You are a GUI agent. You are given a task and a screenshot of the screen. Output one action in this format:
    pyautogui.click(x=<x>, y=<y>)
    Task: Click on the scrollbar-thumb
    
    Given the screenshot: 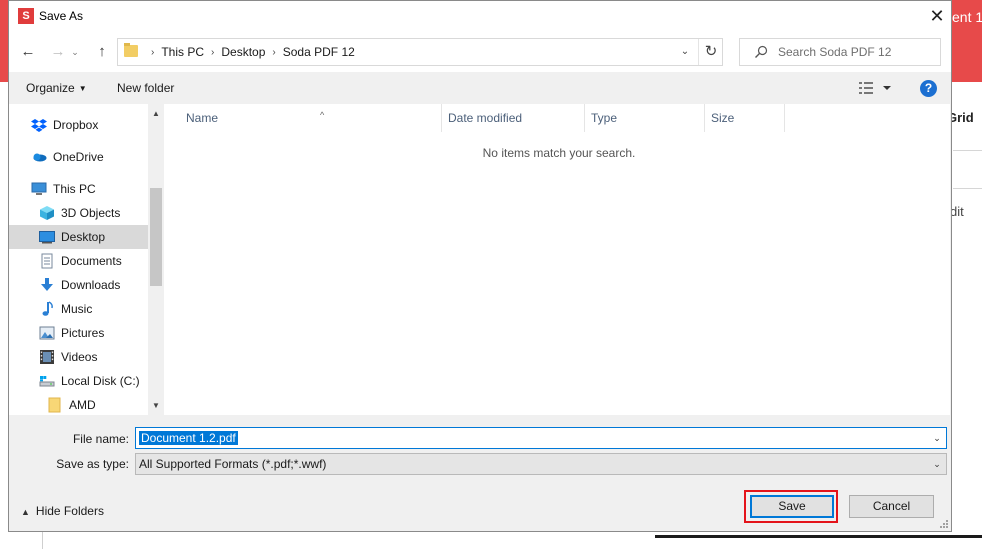 What is the action you would take?
    pyautogui.click(x=156, y=237)
    